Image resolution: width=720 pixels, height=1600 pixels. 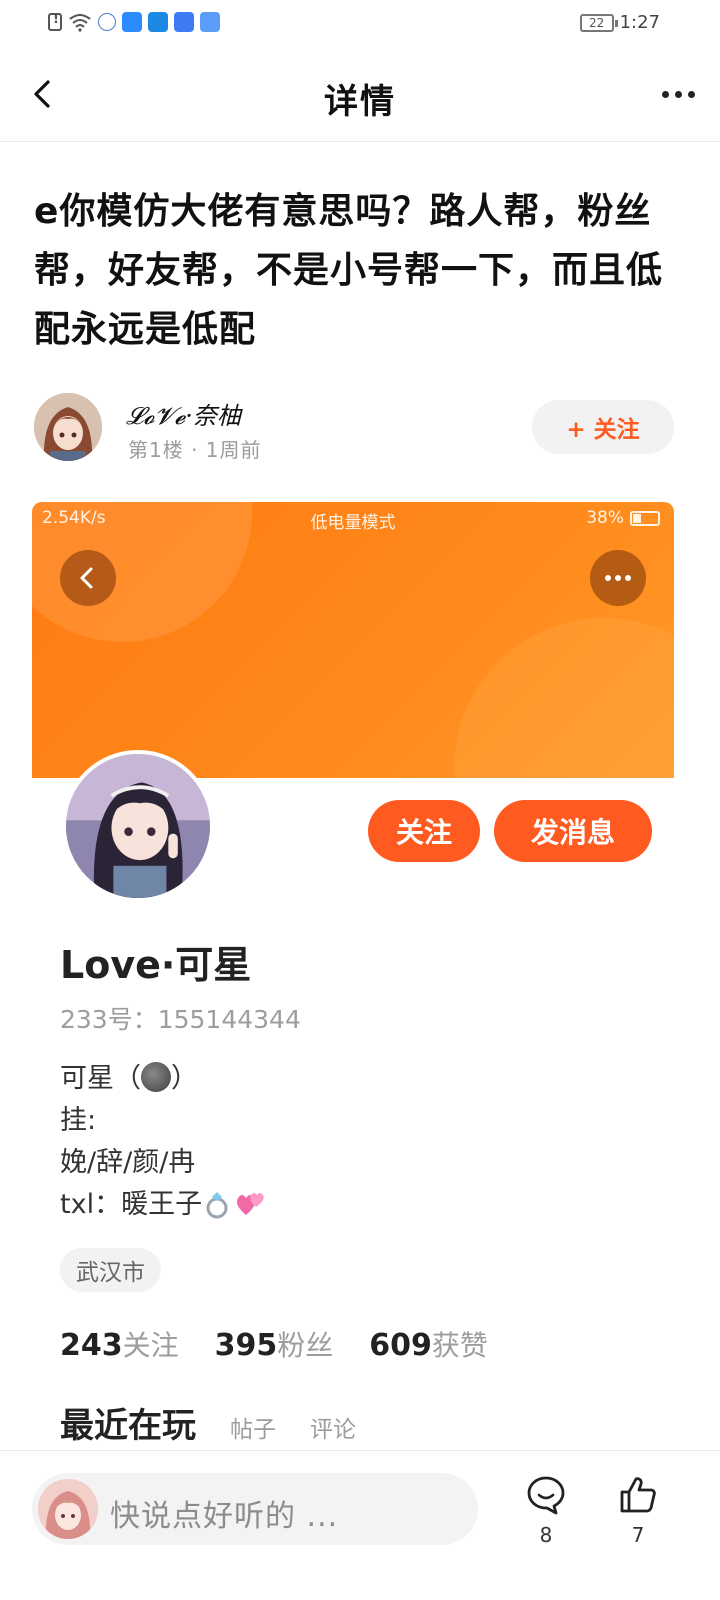 I want to click on battery-icon, so click(x=645, y=518).